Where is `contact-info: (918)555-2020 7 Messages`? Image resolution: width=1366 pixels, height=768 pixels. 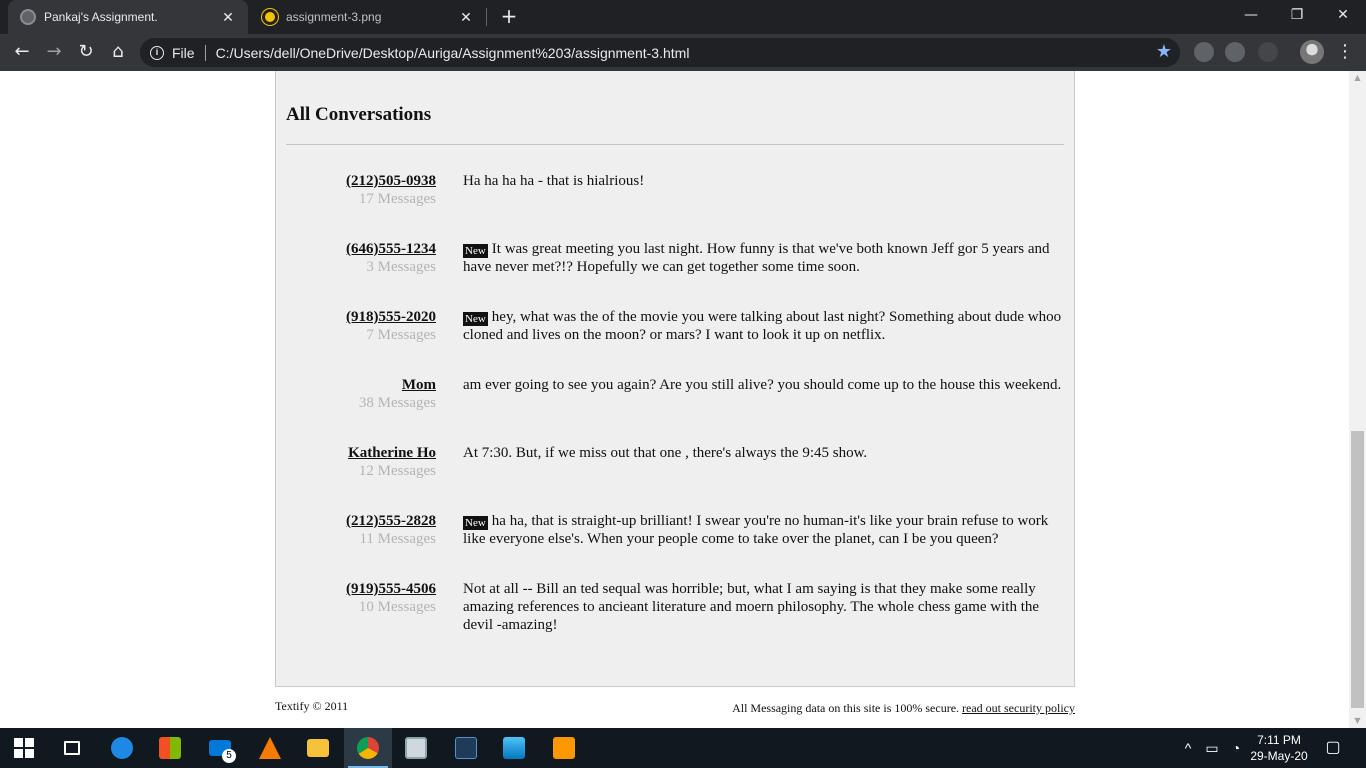
contact-info: (918)555-2020 7 Messages is located at coordinates (361, 326).